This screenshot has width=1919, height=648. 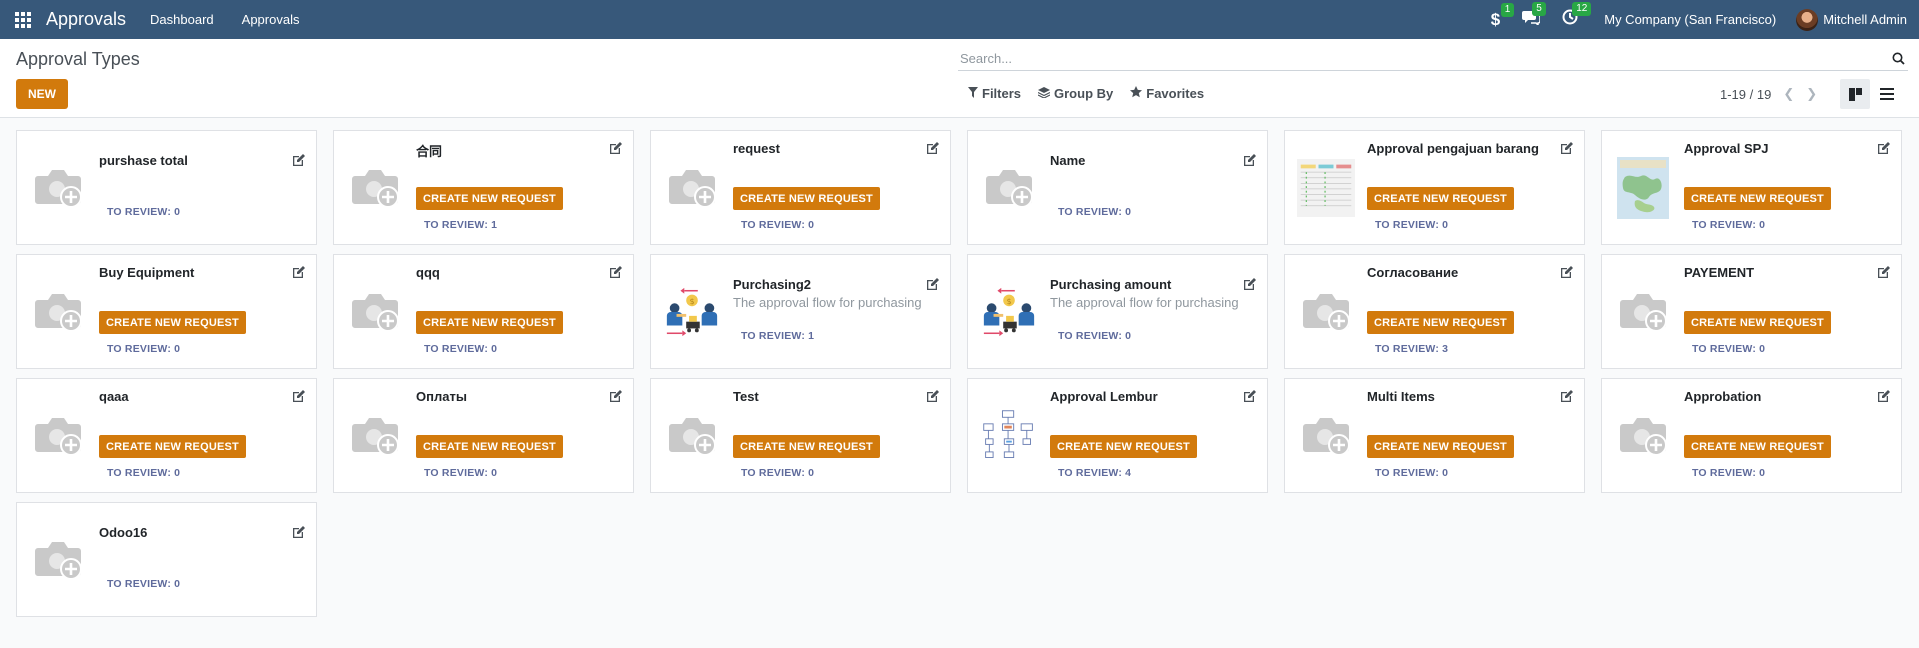 What do you see at coordinates (1412, 272) in the screenshot?
I see `card-title: Согласование` at bounding box center [1412, 272].